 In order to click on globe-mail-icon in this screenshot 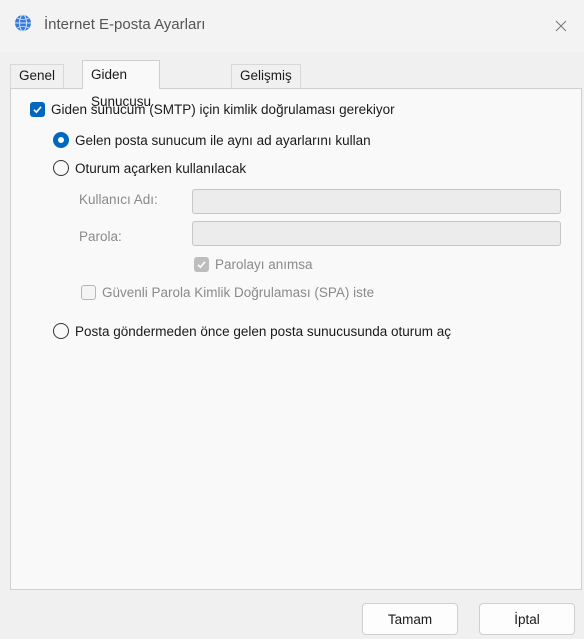, I will do `click(23, 23)`.